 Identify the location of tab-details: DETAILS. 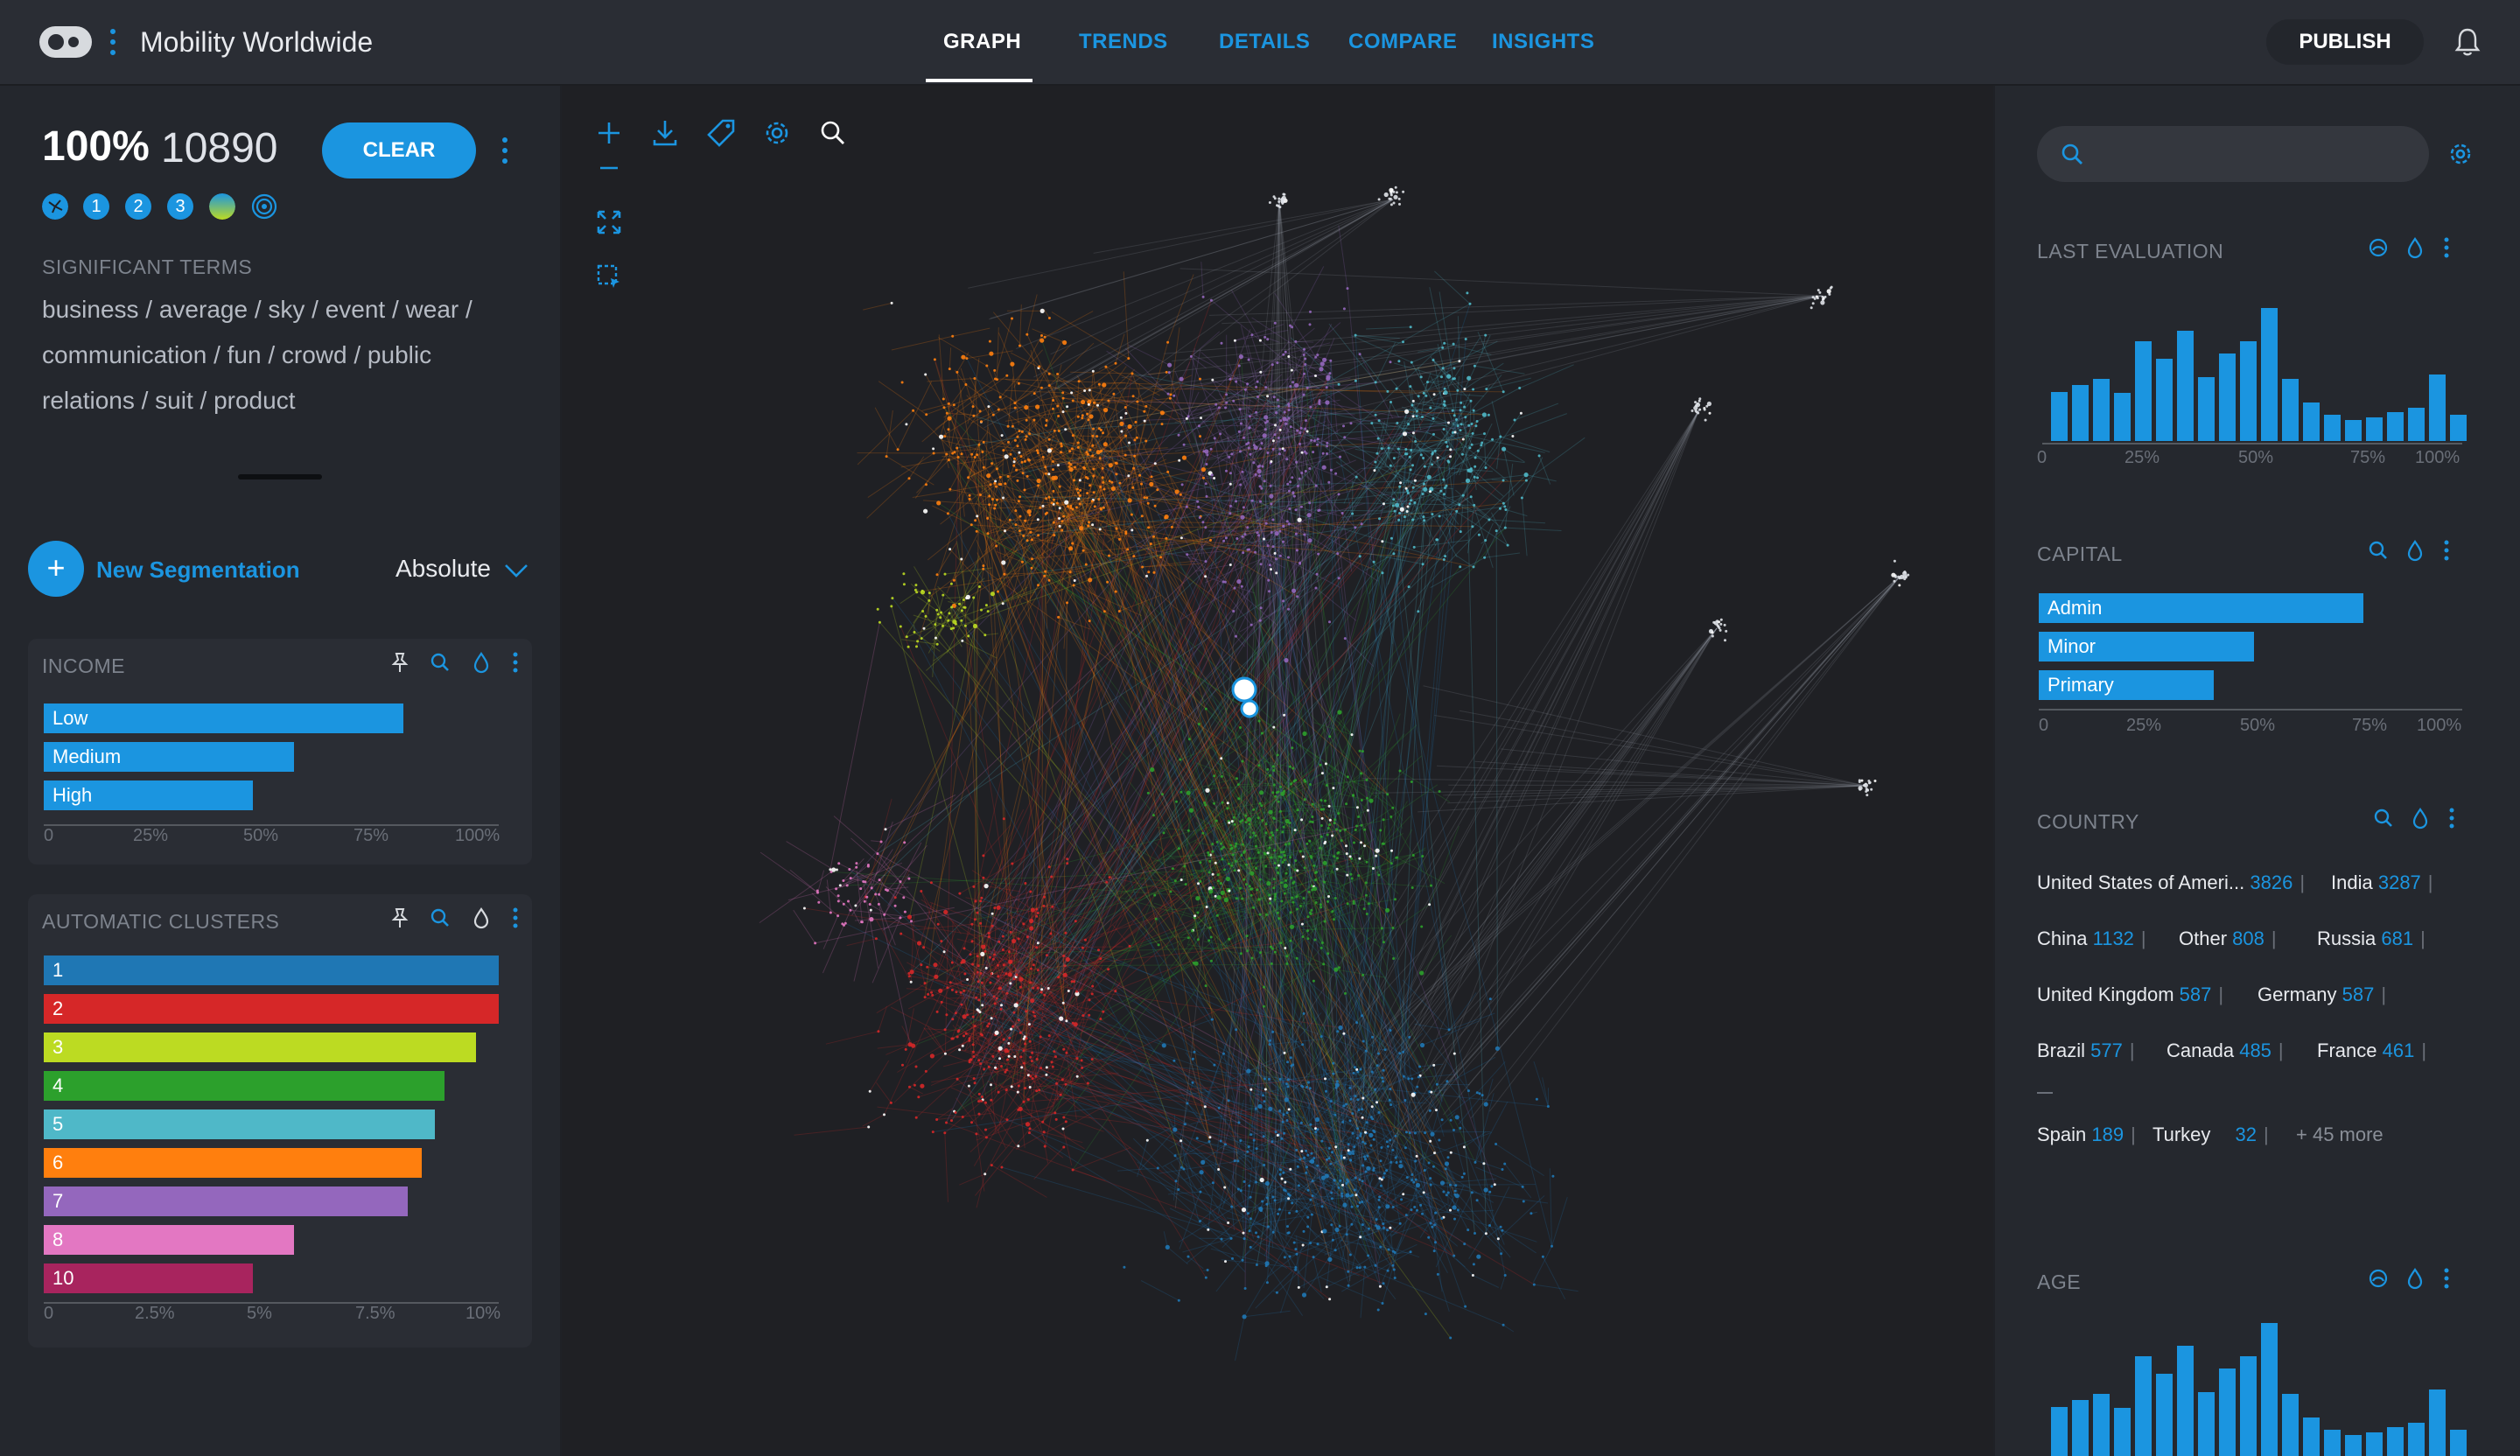
(1264, 42).